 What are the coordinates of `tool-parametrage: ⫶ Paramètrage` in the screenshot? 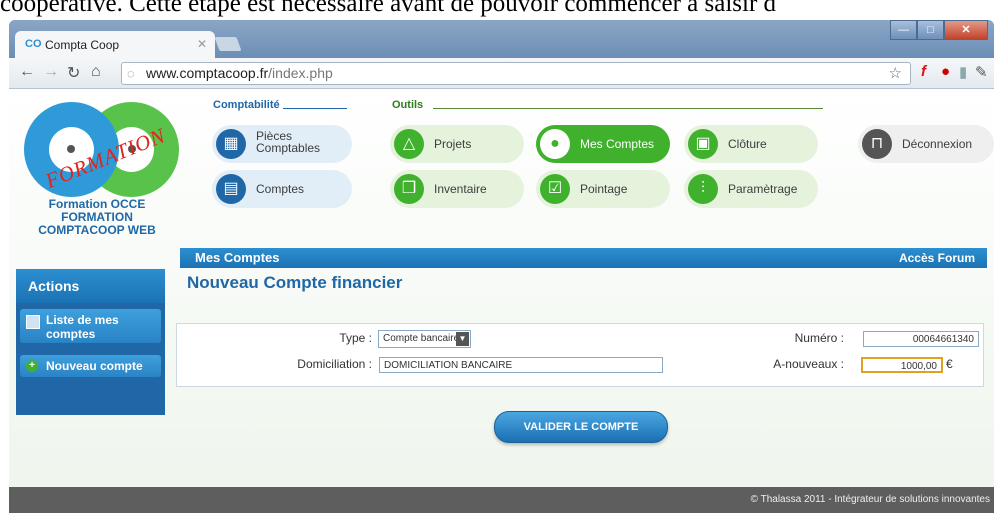 It's located at (751, 189).